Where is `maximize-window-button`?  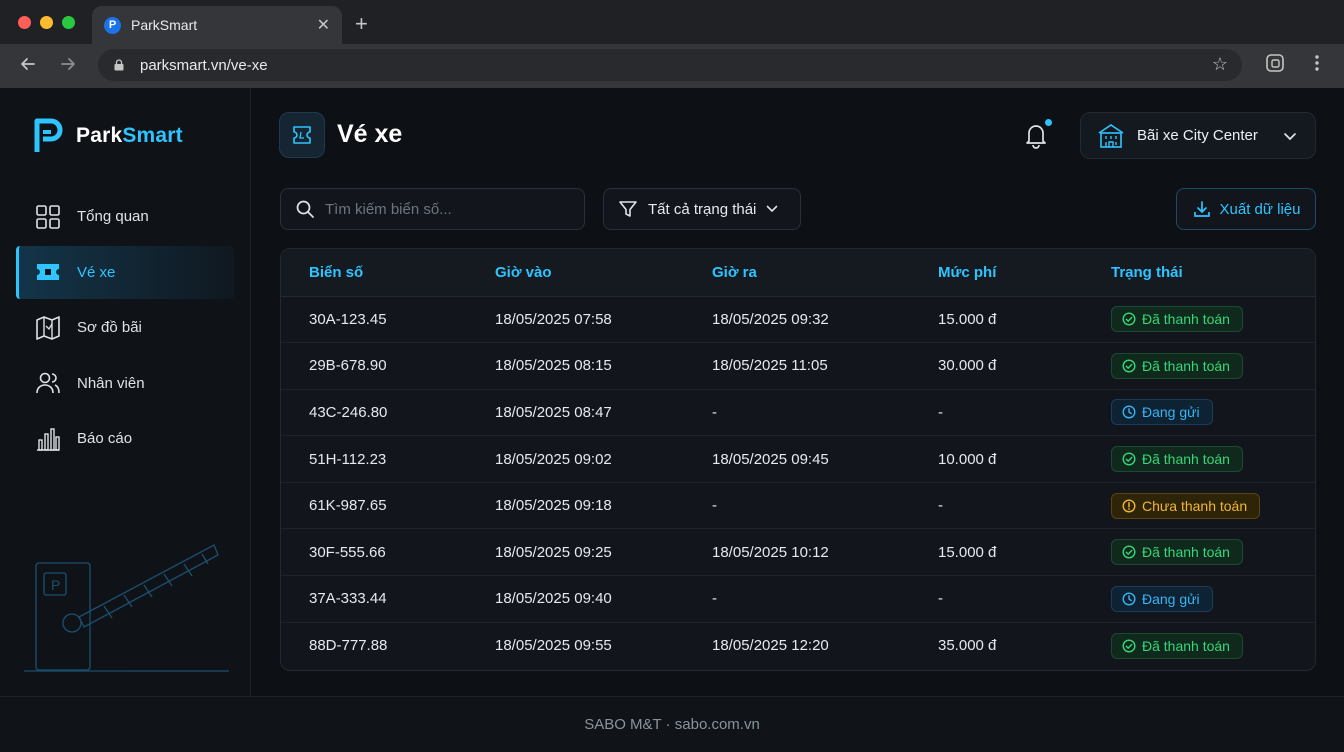
maximize-window-button is located at coordinates (68, 22).